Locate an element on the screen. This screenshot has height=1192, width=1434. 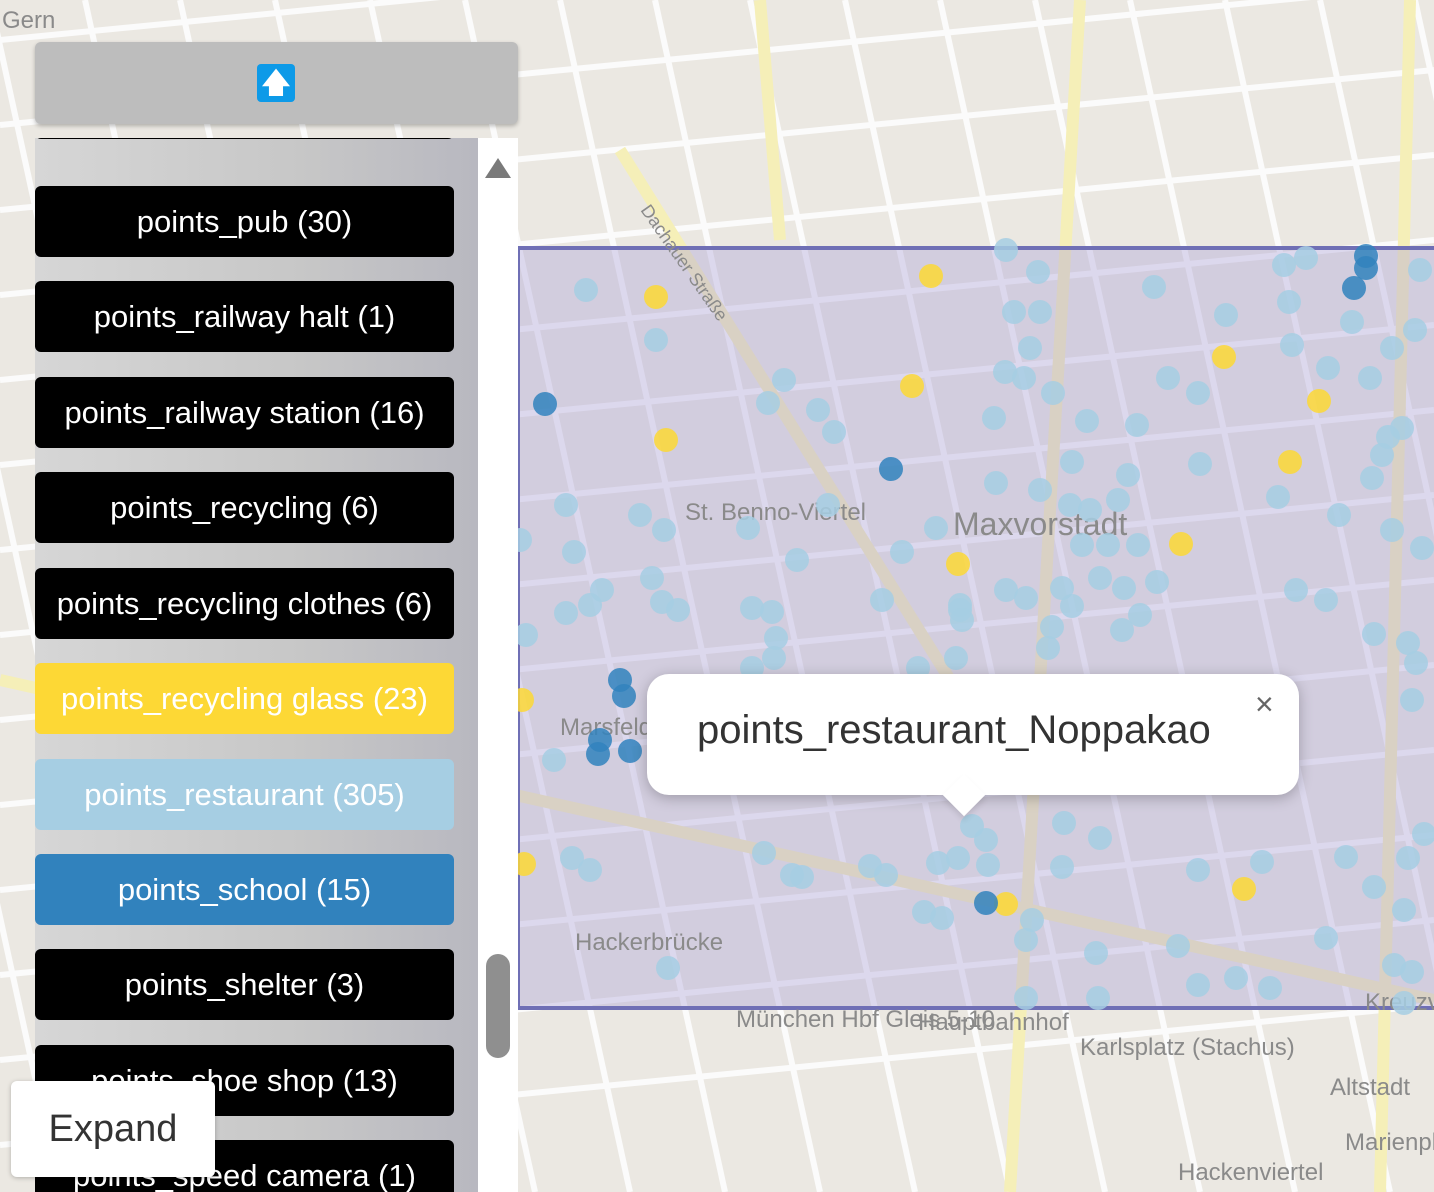
layer-button: points_school (15) is located at coordinates (244, 889).